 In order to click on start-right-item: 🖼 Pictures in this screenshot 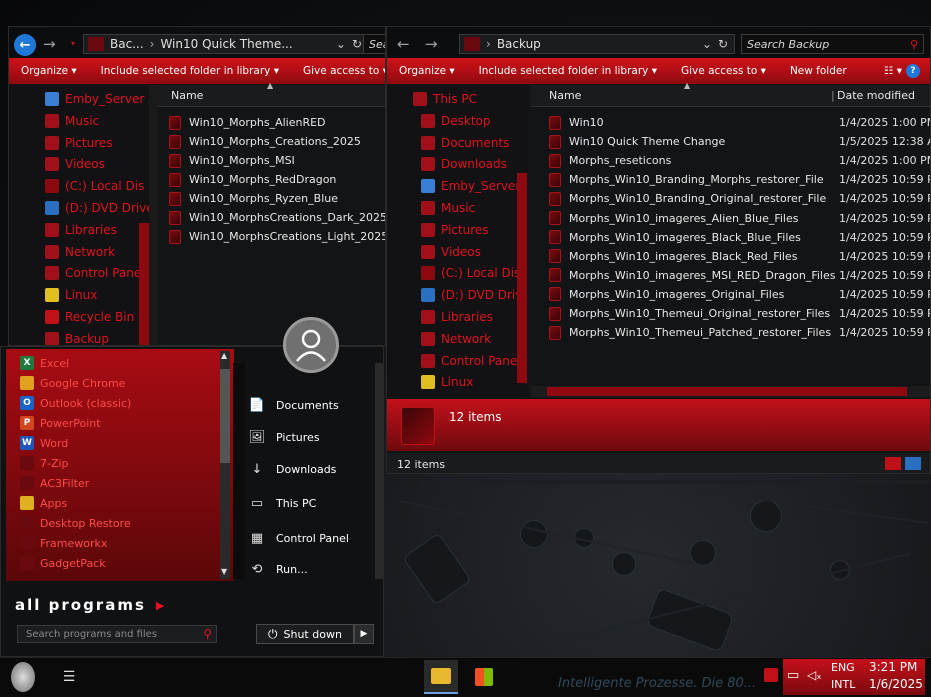, I will do `click(284, 437)`.